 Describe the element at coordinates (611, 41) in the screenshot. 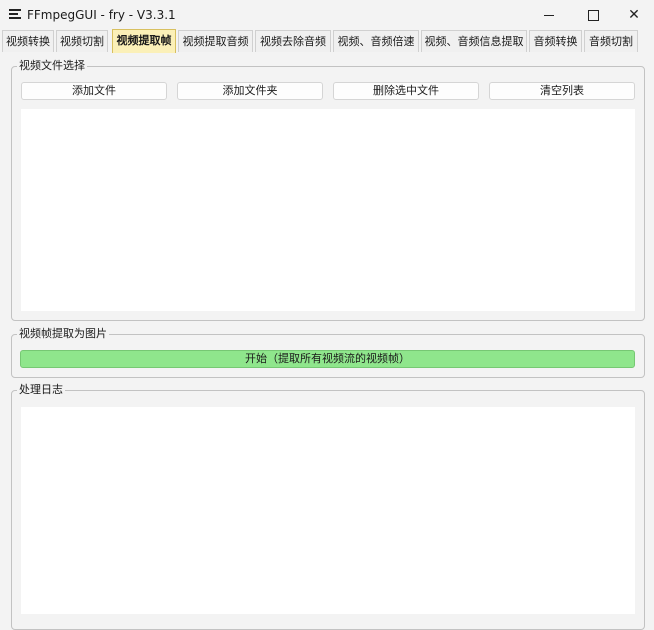

I see `tab-audio-cut: 音频切割` at that location.